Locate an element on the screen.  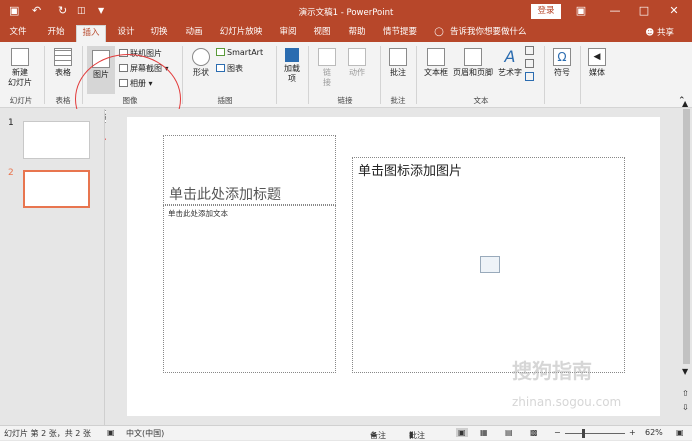
group-label-slides: 幻灯片 is located at coordinates (21, 100).